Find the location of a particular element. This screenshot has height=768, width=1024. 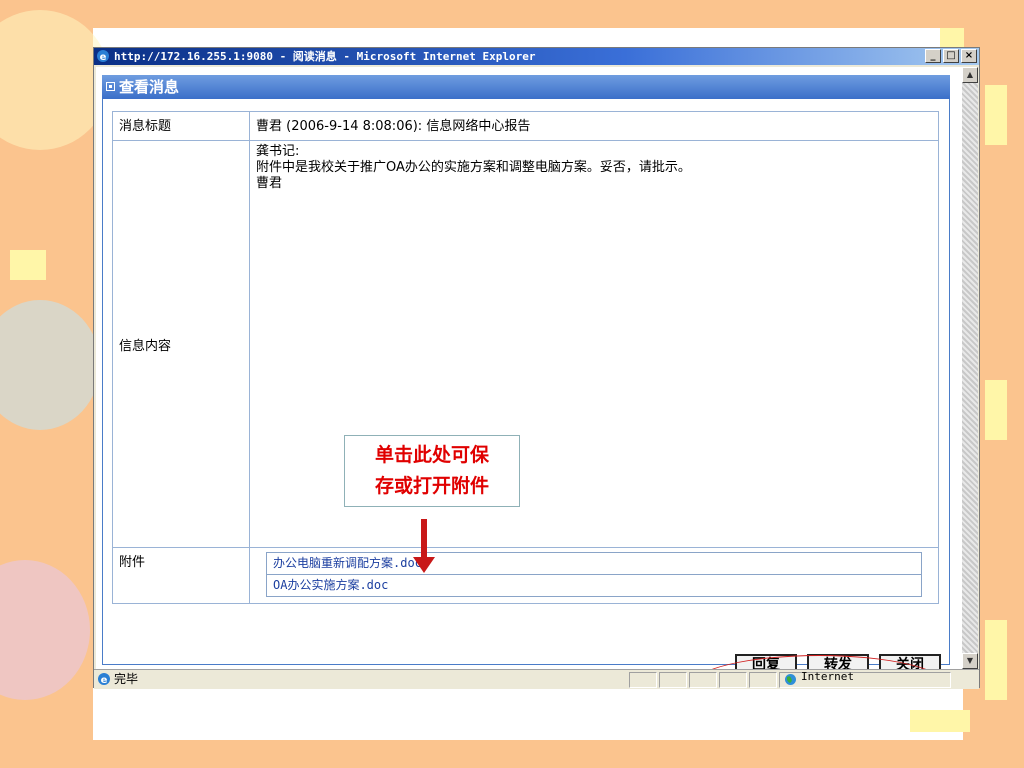

content-label: 信息内容 is located at coordinates (181, 344).